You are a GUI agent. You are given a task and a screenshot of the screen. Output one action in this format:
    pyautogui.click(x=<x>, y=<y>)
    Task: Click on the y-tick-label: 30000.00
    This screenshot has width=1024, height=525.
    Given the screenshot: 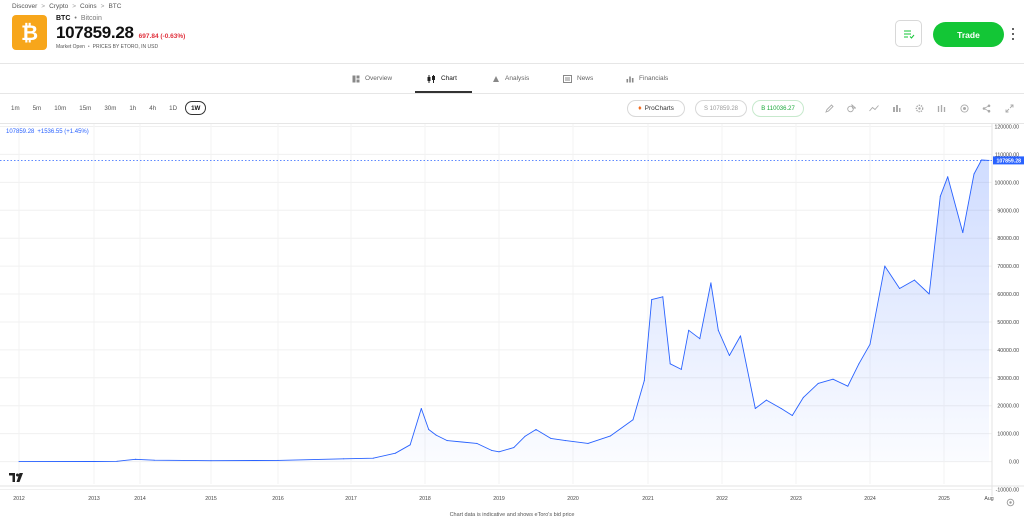 What is the action you would take?
    pyautogui.click(x=1008, y=379)
    